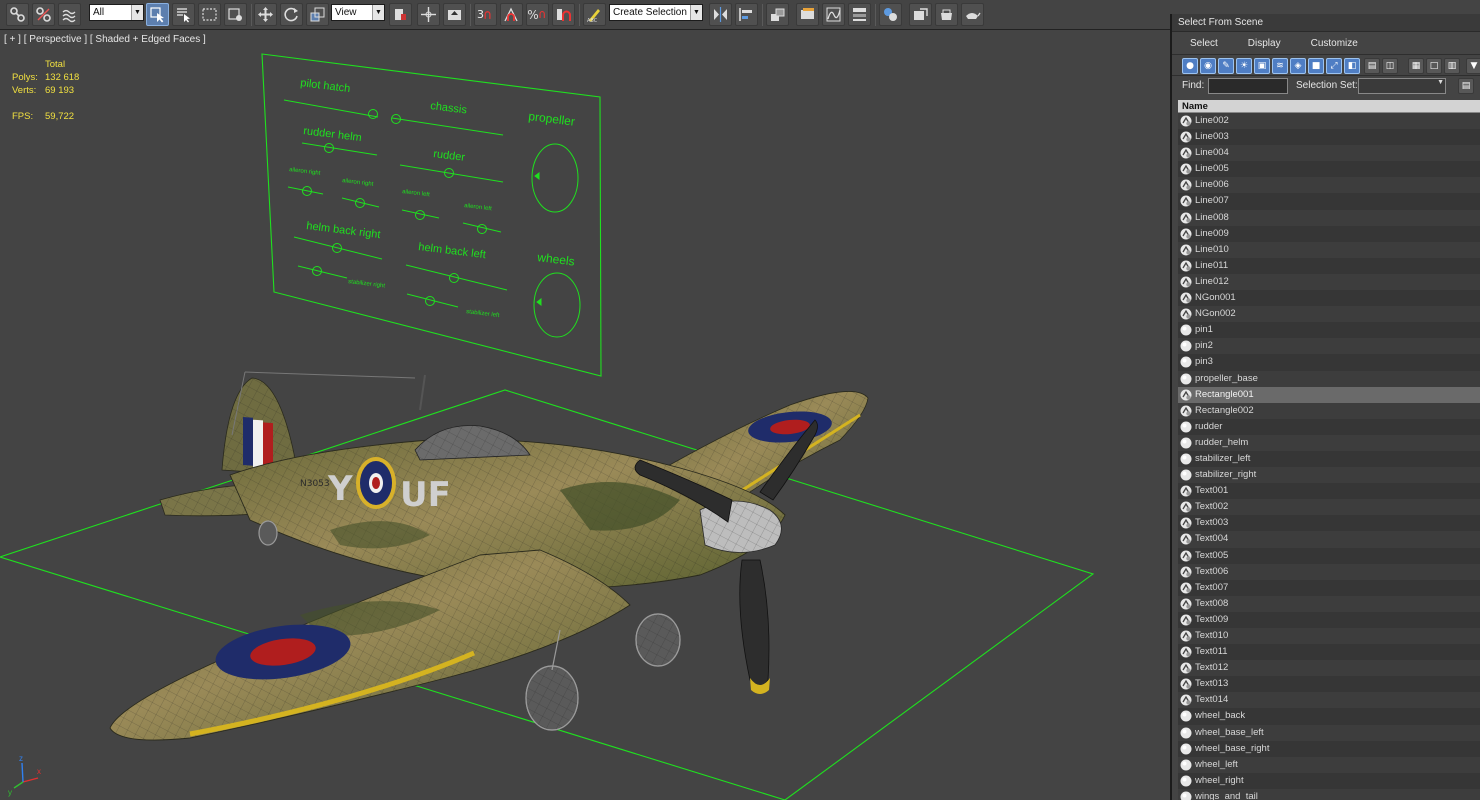 The height and width of the screenshot is (800, 1480). I want to click on display-space-warps-icon: ◈, so click(1298, 66).